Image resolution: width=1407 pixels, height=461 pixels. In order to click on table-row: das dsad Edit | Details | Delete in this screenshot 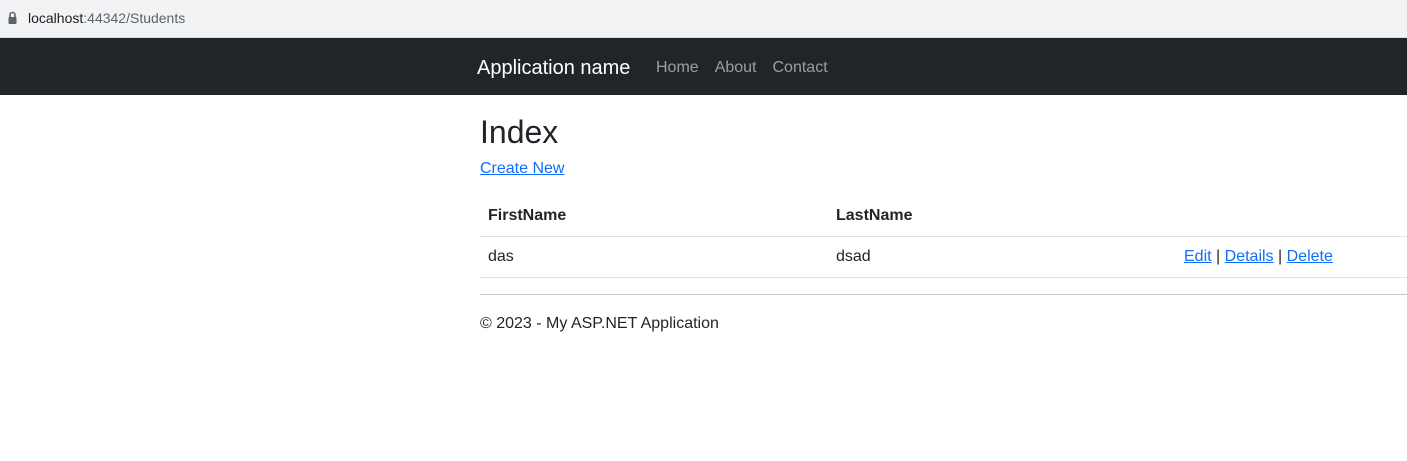, I will do `click(943, 257)`.